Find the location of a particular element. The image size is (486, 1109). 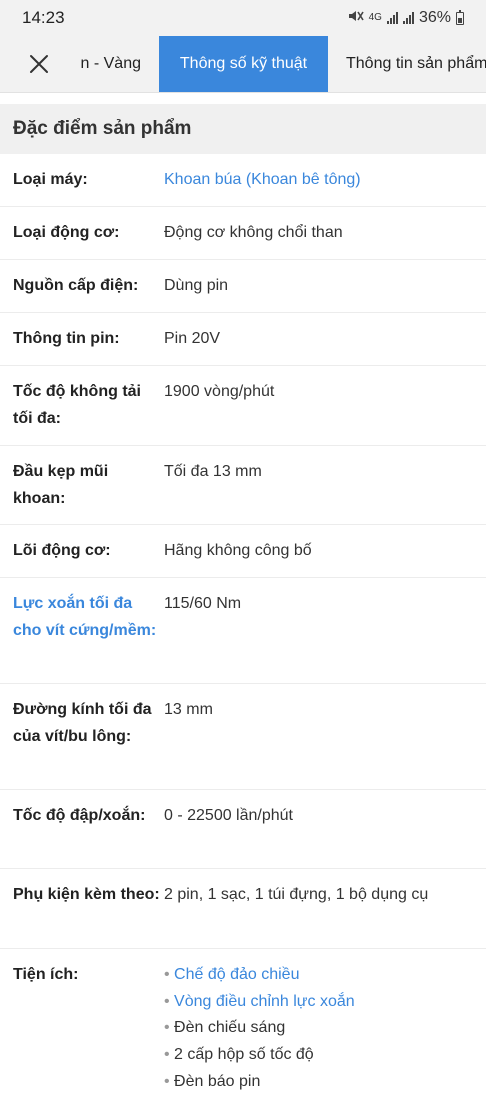

spec-label-link: Lực xoắn tối đa cho vít cứng/mềm: is located at coordinates (88, 637).